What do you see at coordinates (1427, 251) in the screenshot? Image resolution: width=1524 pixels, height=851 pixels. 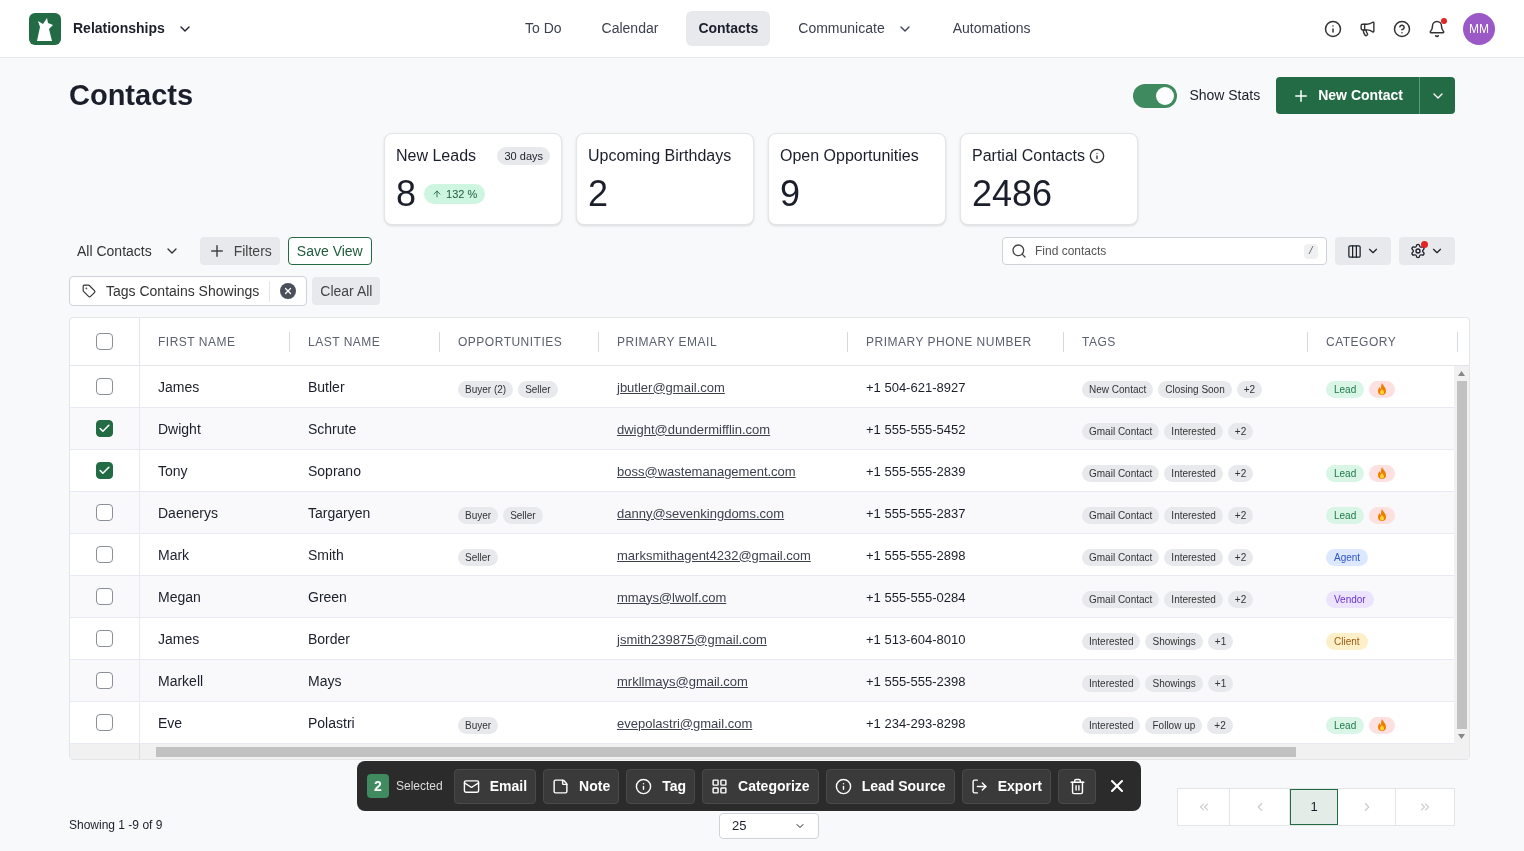 I see `settings-button` at bounding box center [1427, 251].